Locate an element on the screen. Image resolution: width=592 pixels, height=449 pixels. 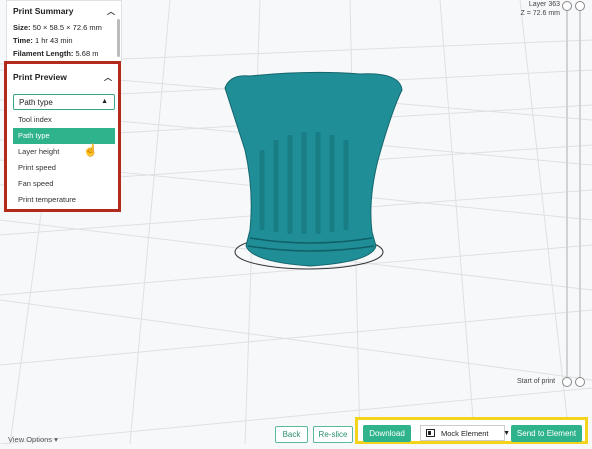
caret-down-icon: ▼ is located at coordinates (506, 433).